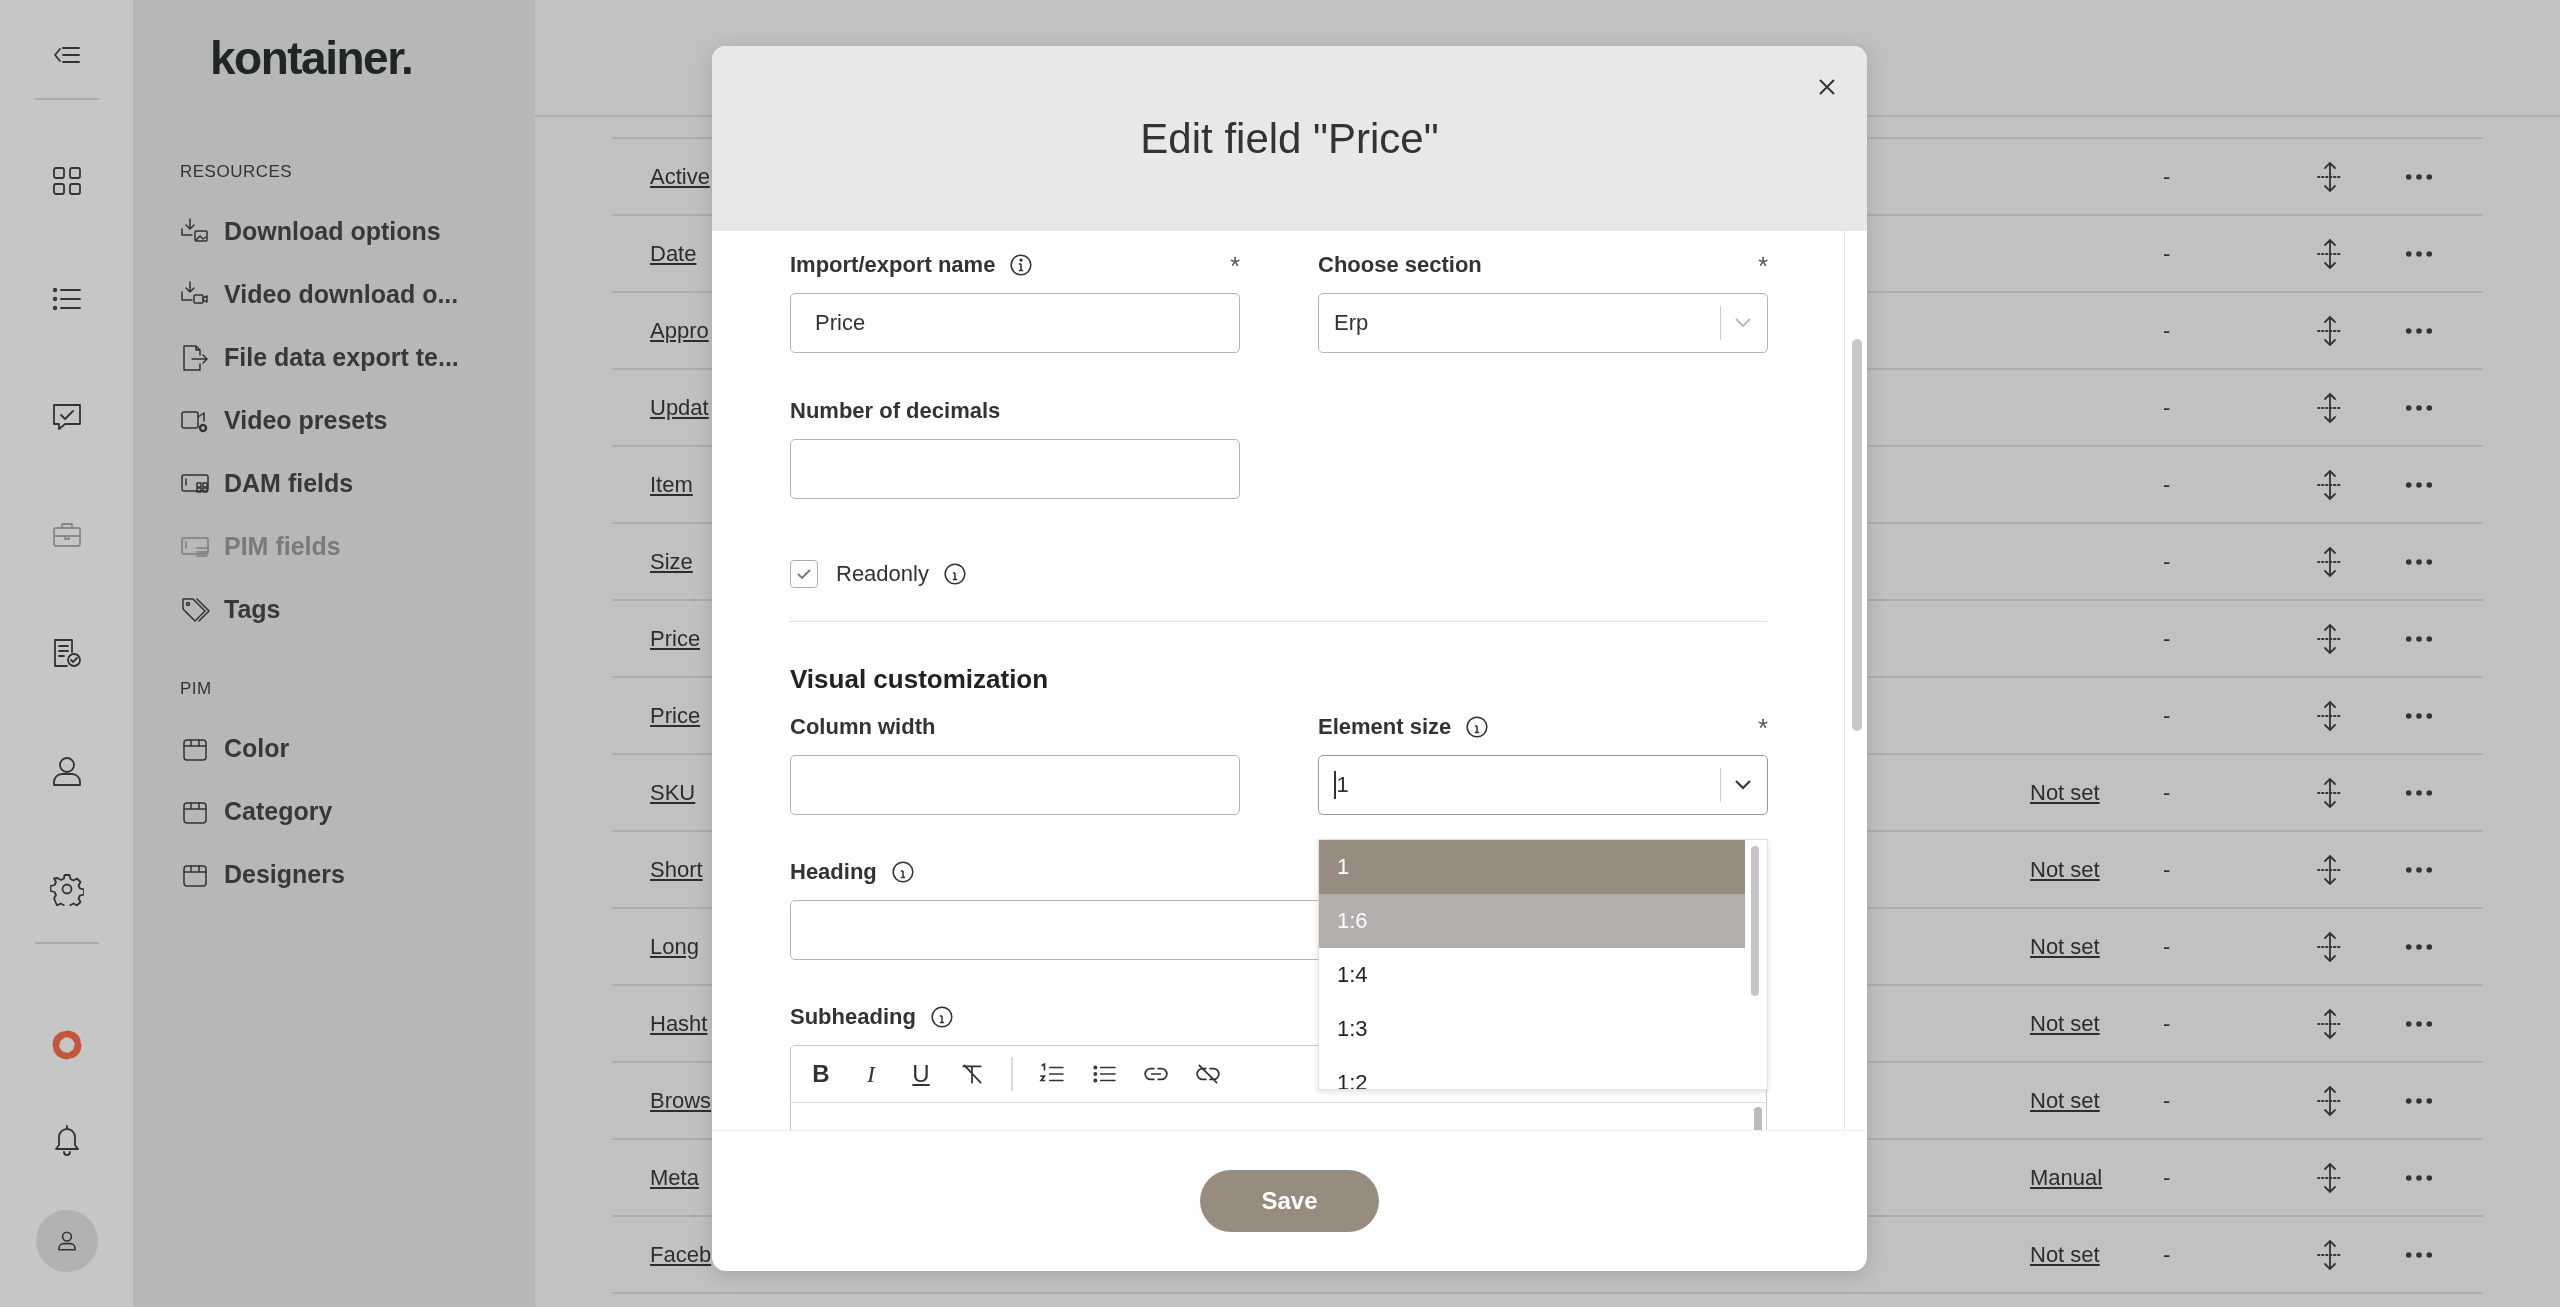 Image resolution: width=2560 pixels, height=1307 pixels. What do you see at coordinates (1543, 323) in the screenshot?
I see `section-select: Erp` at bounding box center [1543, 323].